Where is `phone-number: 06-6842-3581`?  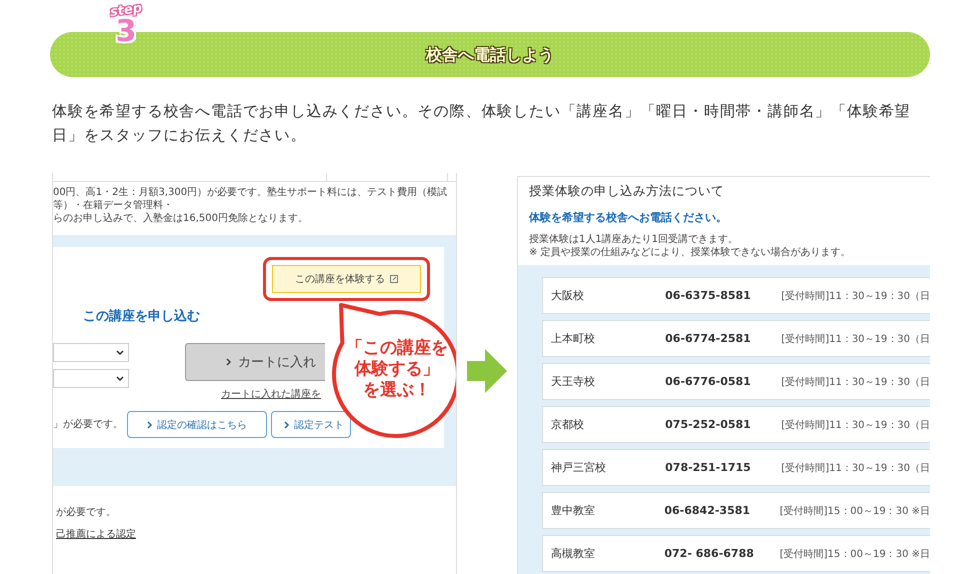 phone-number: 06-6842-3581 is located at coordinates (708, 510).